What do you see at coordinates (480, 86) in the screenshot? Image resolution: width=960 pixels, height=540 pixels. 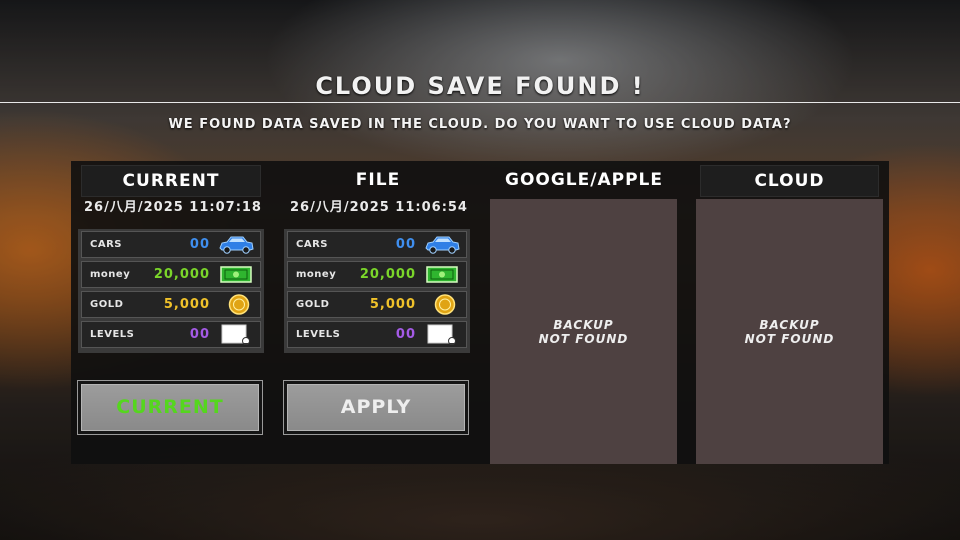 I see `dialog-title: CLOUD SAVE FOUND !` at bounding box center [480, 86].